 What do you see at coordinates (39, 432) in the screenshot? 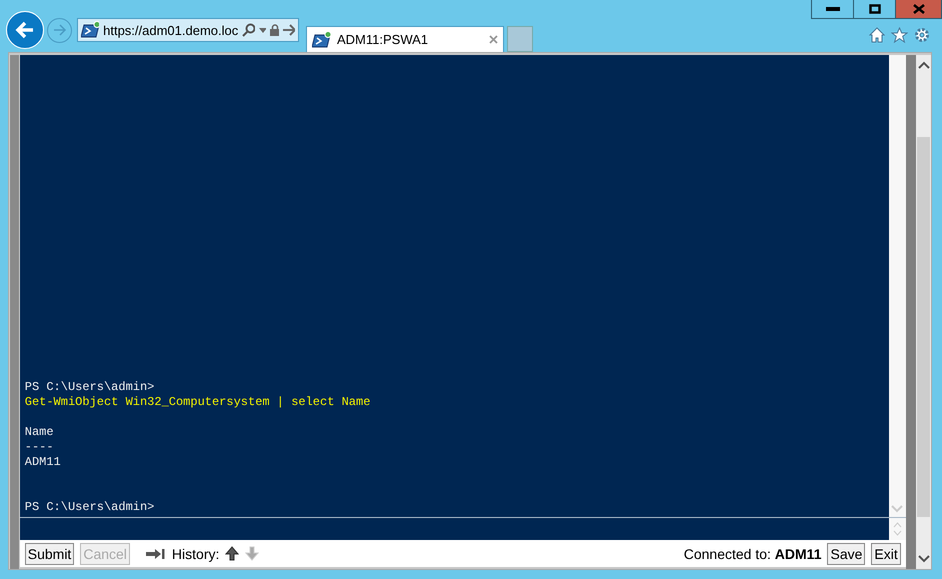
I see `console-line: Name` at bounding box center [39, 432].